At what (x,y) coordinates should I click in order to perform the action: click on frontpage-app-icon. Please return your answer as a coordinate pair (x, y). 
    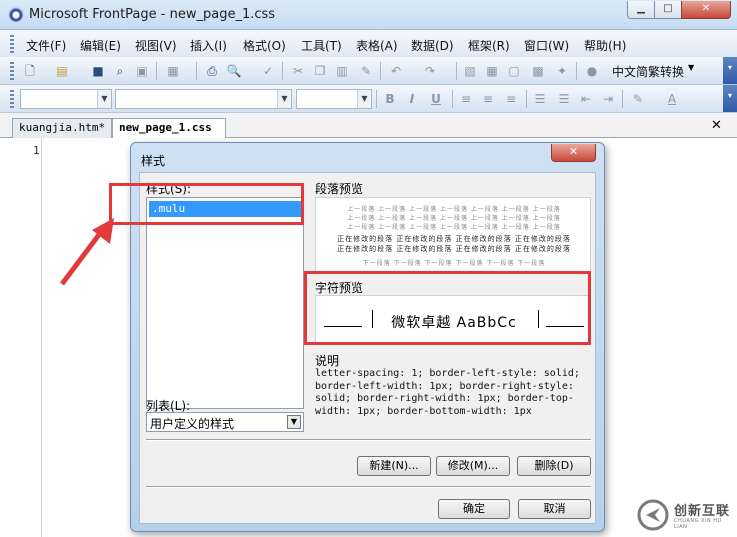
    Looking at the image, I should click on (16, 15).